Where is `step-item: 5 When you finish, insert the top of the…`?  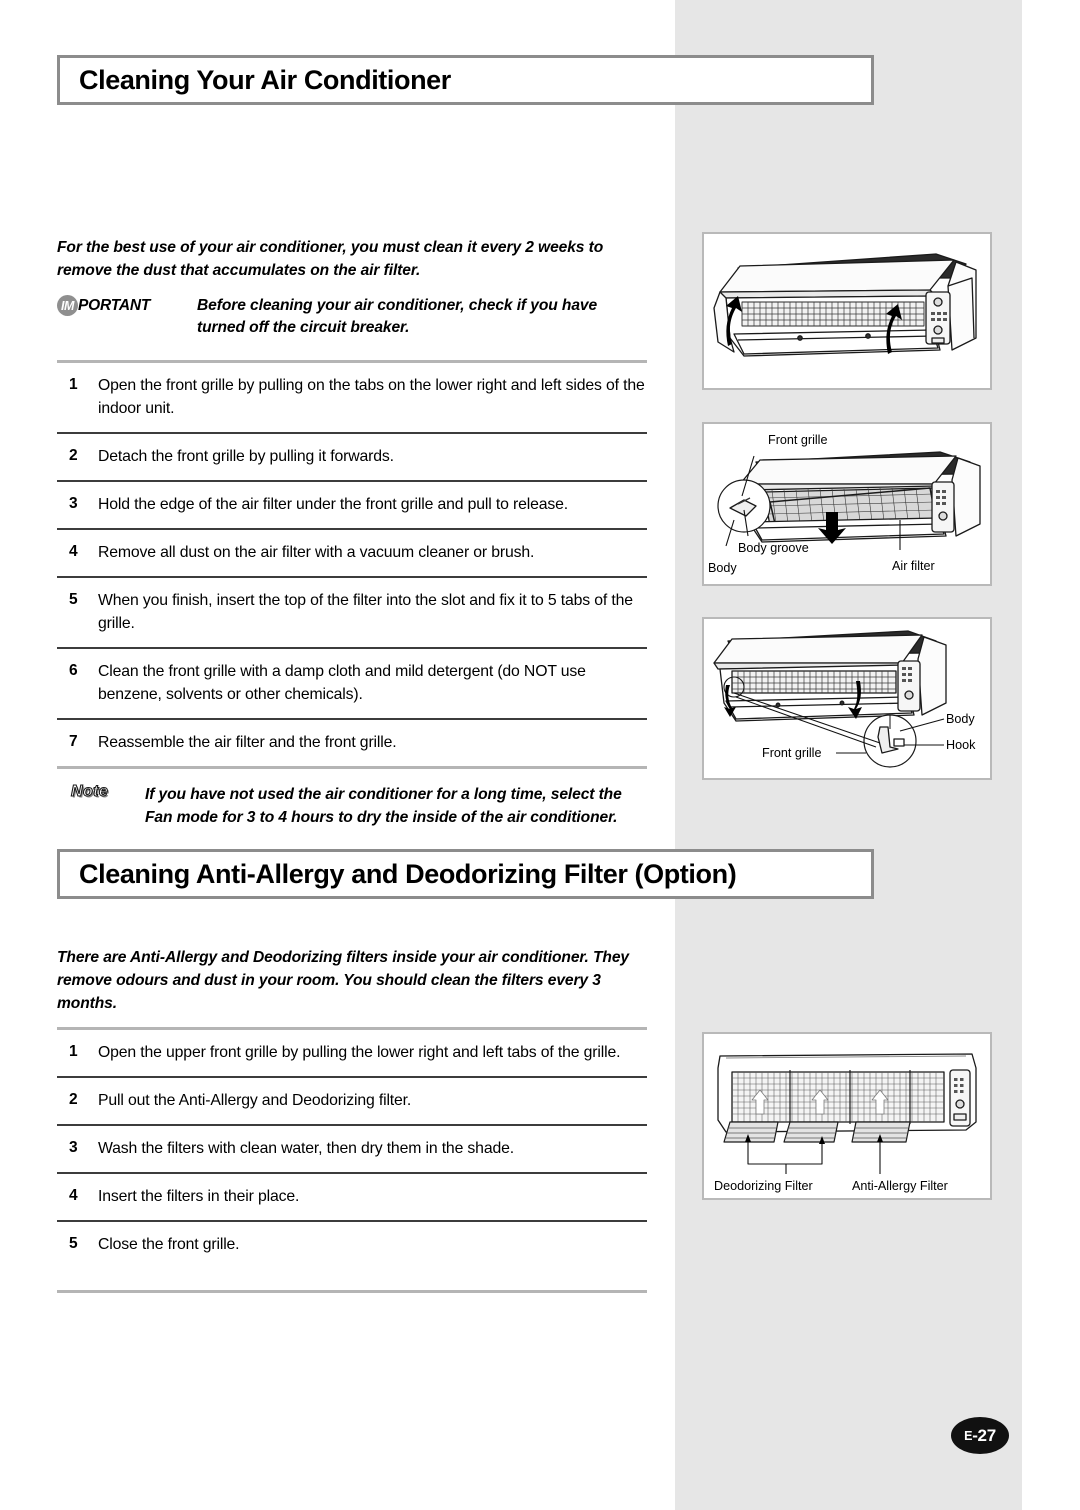
step-item: 5 When you finish, insert the top of the… is located at coordinates (352, 612).